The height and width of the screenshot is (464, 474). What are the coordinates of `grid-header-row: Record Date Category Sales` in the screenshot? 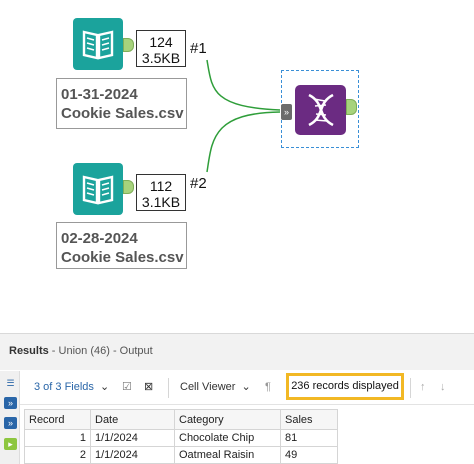 It's located at (181, 419).